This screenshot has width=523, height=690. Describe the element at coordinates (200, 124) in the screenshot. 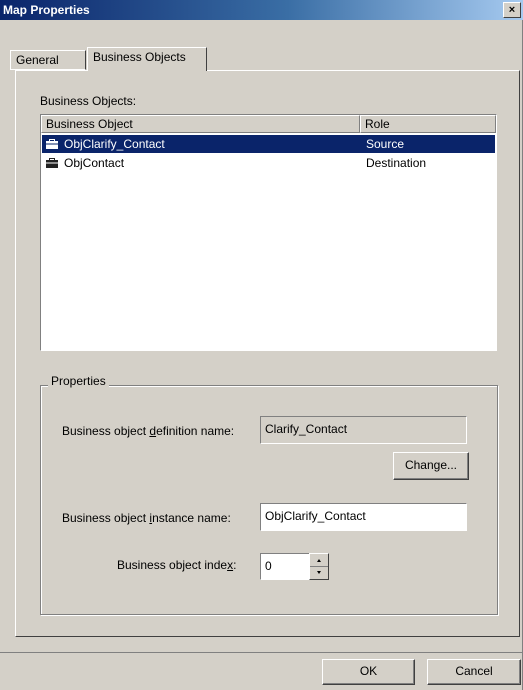

I see `column-header-business-object: Business Object` at that location.